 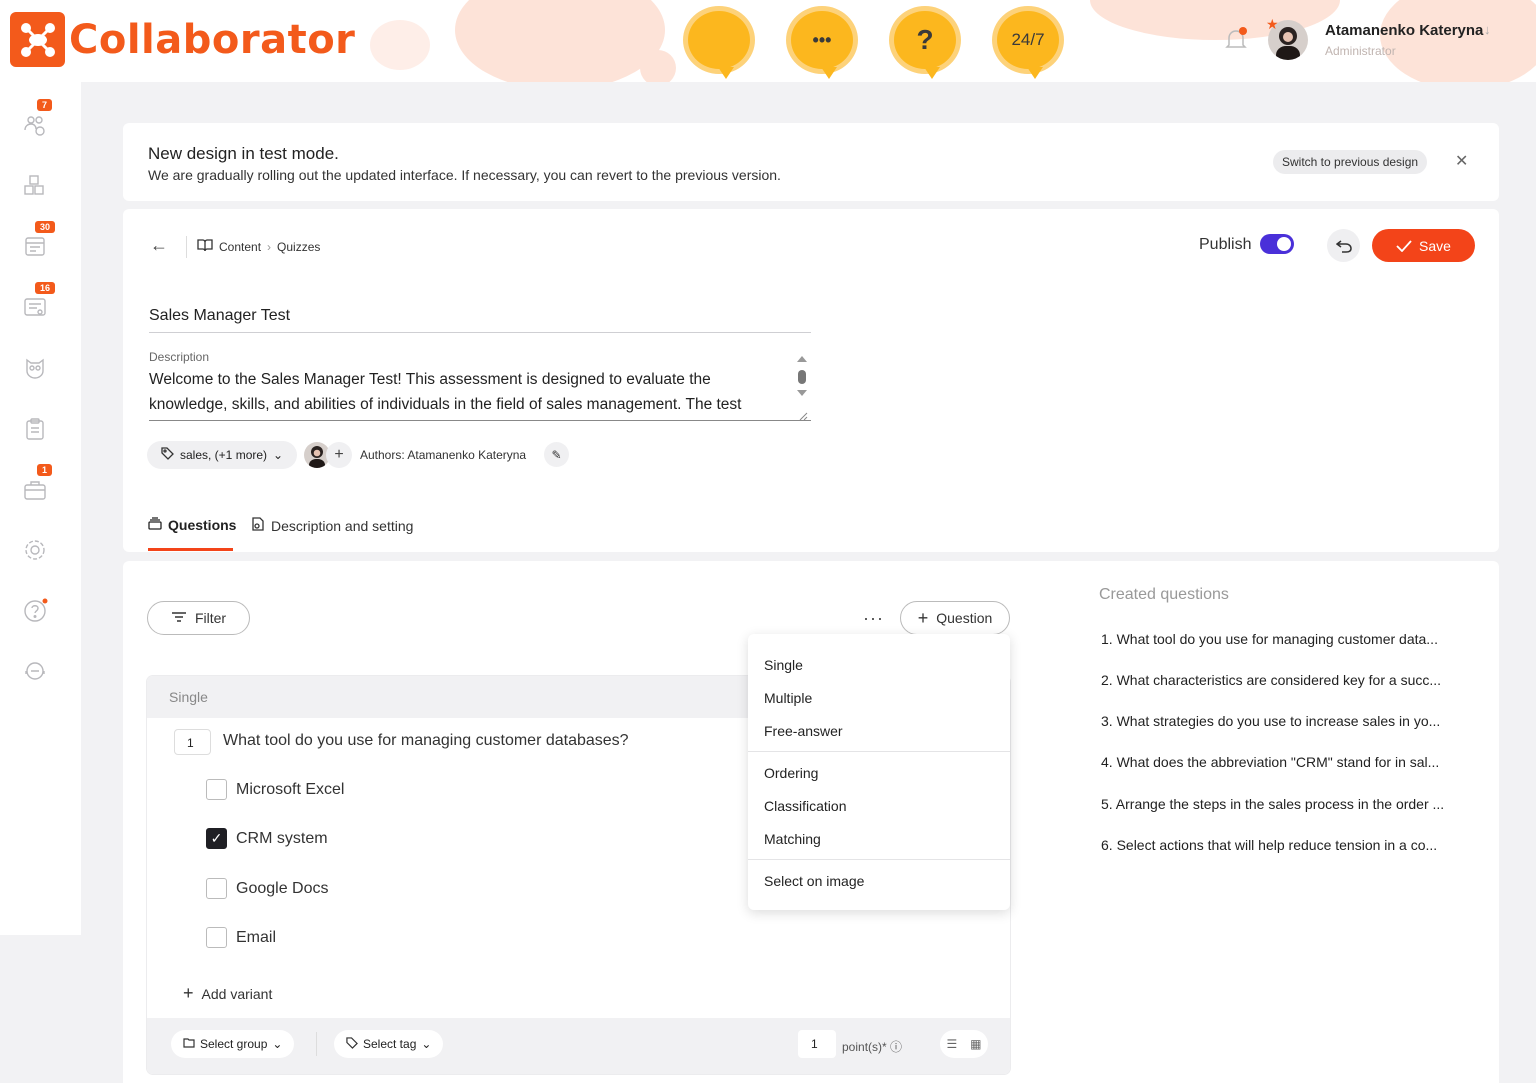 What do you see at coordinates (791, 773) in the screenshot?
I see `menu-item-ordering: Ordering` at bounding box center [791, 773].